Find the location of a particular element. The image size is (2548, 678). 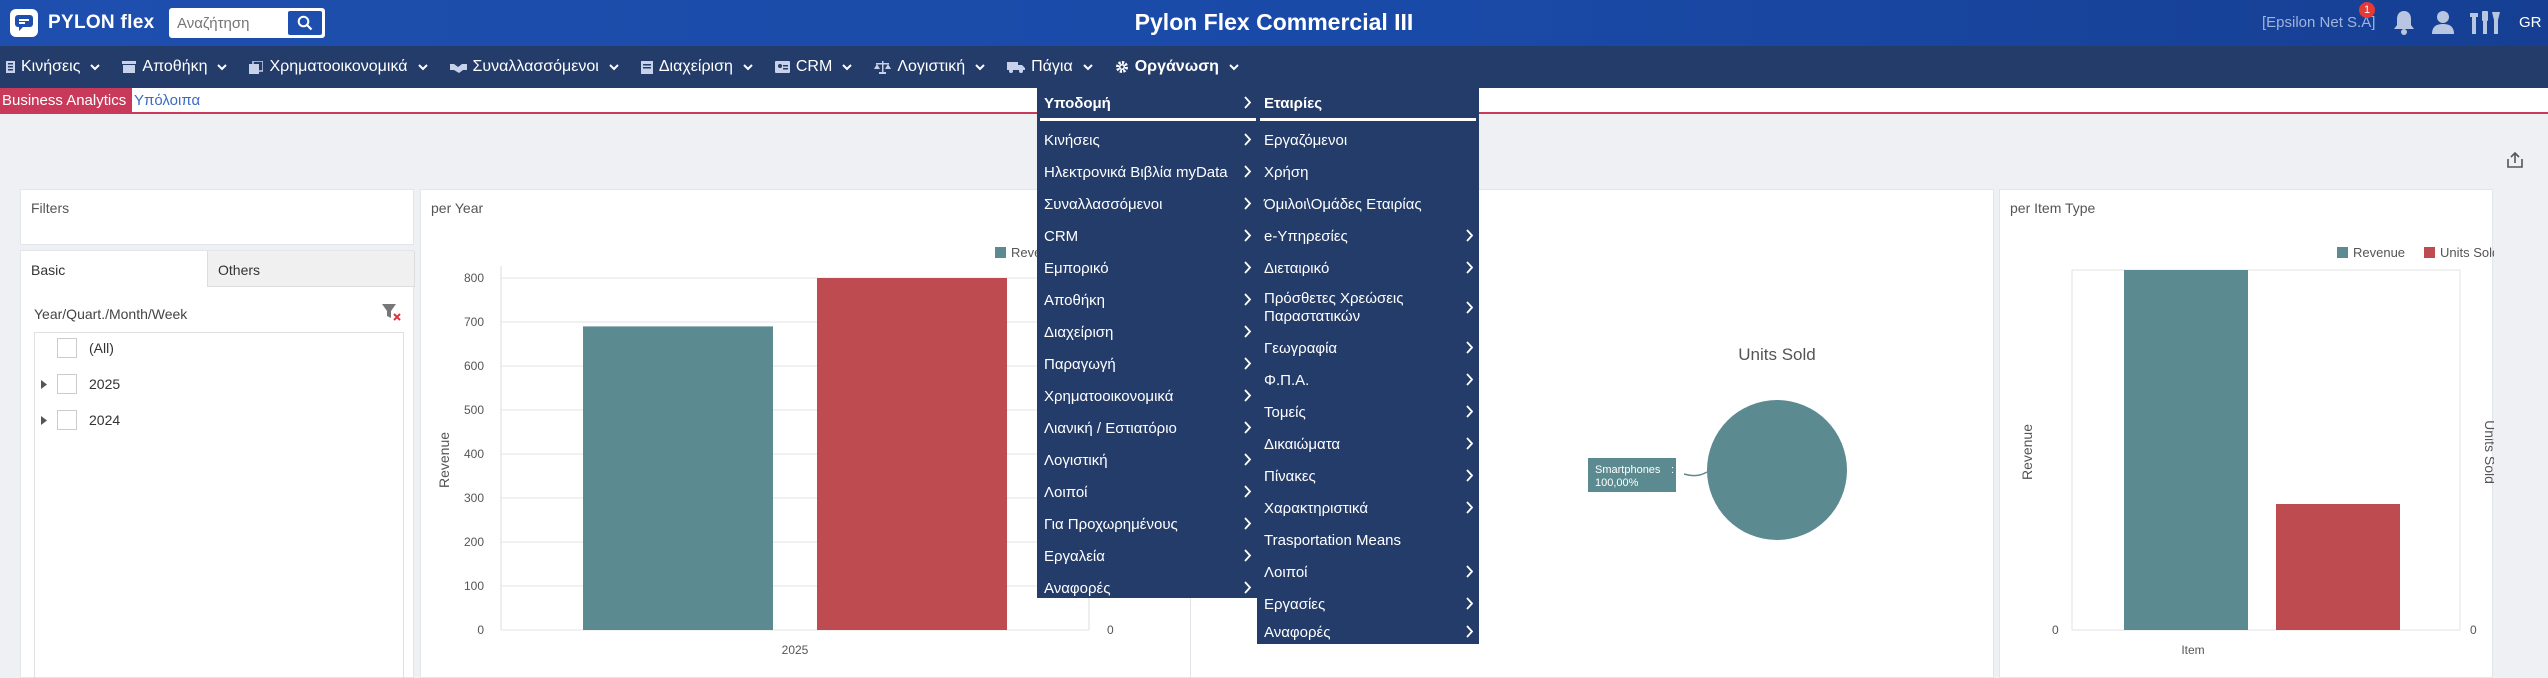

menu-item: Εταιρίες is located at coordinates (1368, 103).